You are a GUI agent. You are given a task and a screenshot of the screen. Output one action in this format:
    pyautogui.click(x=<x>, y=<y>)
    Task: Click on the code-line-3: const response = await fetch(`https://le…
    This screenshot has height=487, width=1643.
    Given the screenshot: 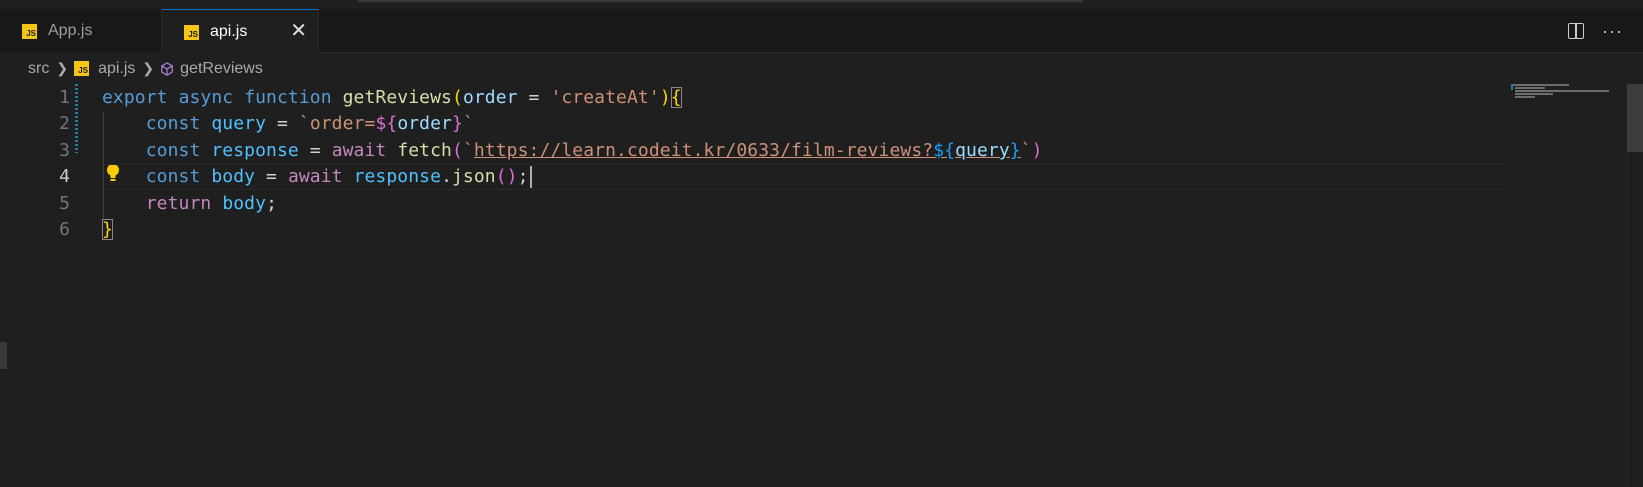 What is the action you would take?
    pyautogui.click(x=572, y=150)
    